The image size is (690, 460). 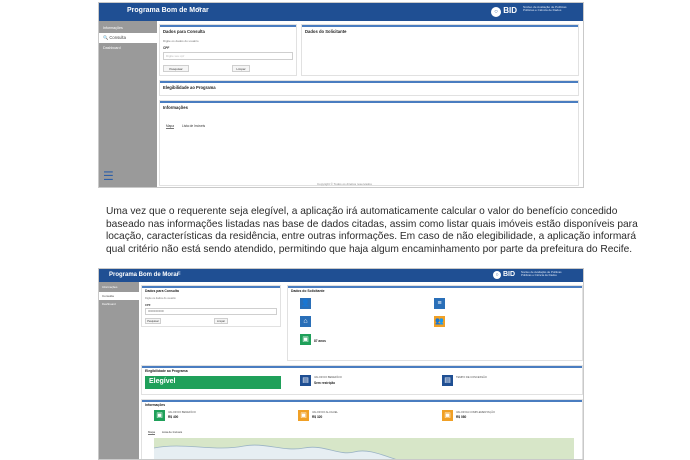 What do you see at coordinates (182, 412) in the screenshot?
I see `info-tile-label: VALOR DO BENEFÍCIO` at bounding box center [182, 412].